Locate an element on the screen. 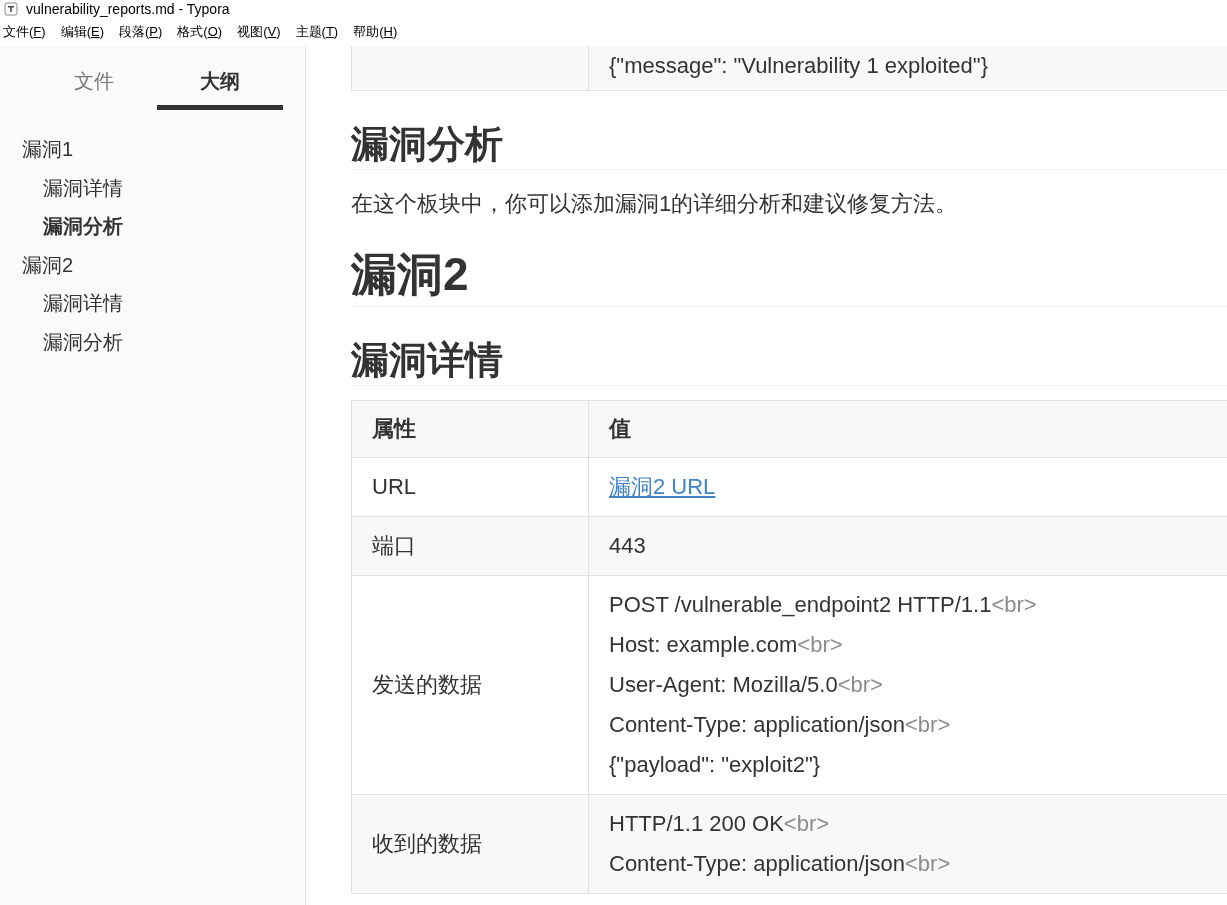 This screenshot has width=1227, height=905. sidebar-tab: 文件 is located at coordinates (94, 89).